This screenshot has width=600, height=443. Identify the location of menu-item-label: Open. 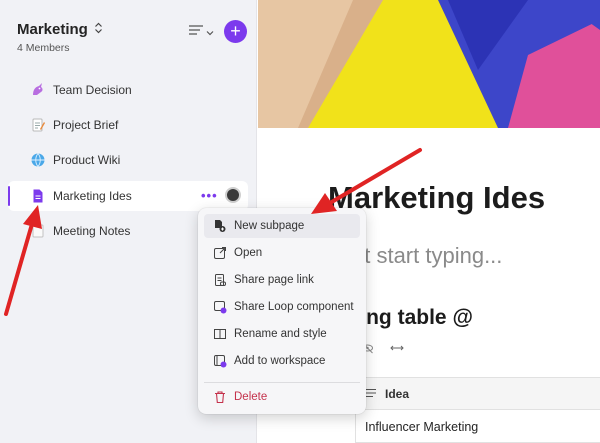
(248, 253).